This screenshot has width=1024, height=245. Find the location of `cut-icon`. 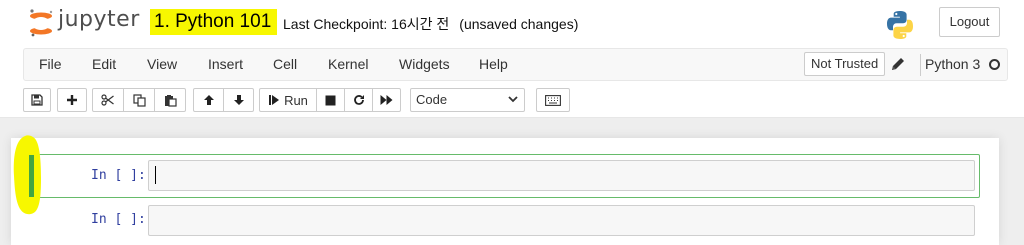

cut-icon is located at coordinates (107, 100).